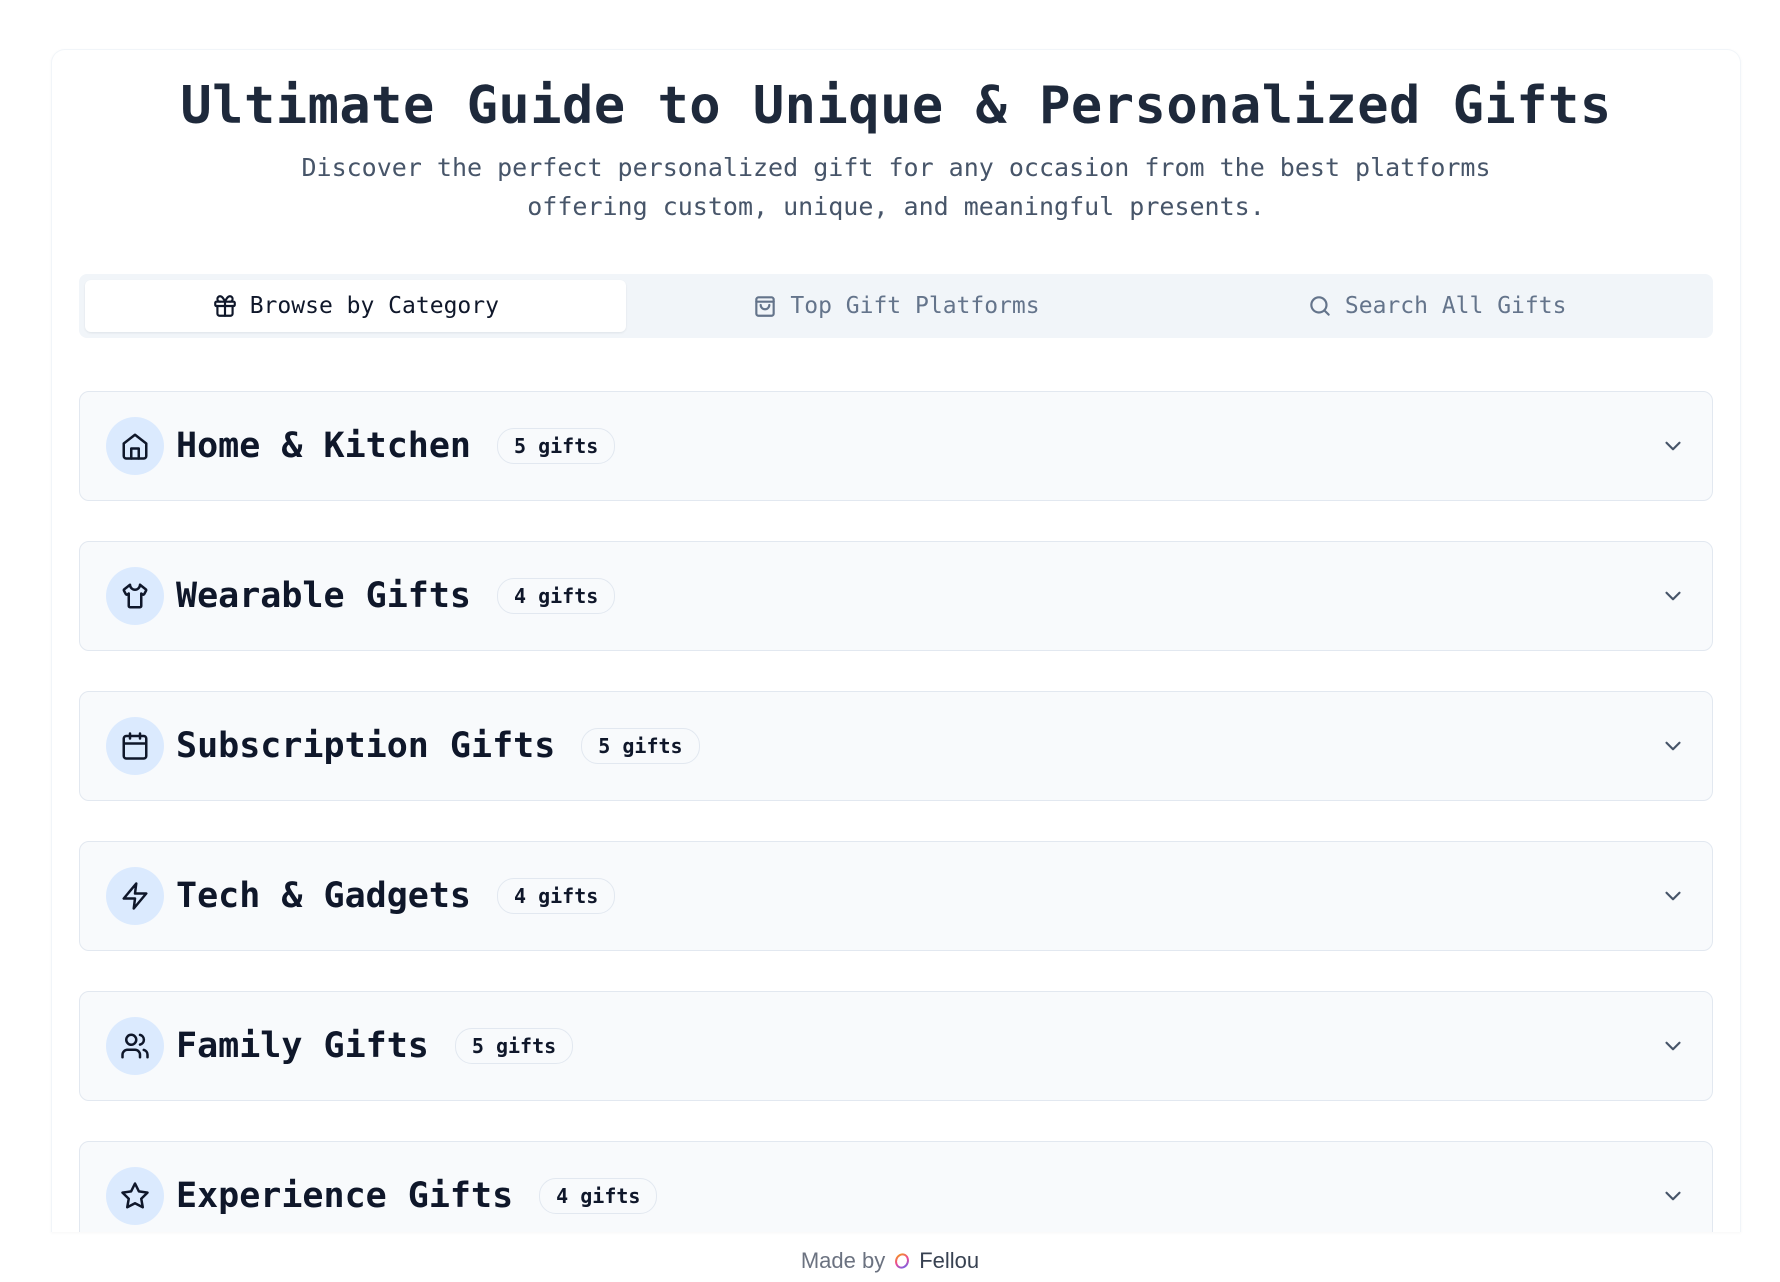 The height and width of the screenshot is (1282, 1780). I want to click on home-icon, so click(135, 446).